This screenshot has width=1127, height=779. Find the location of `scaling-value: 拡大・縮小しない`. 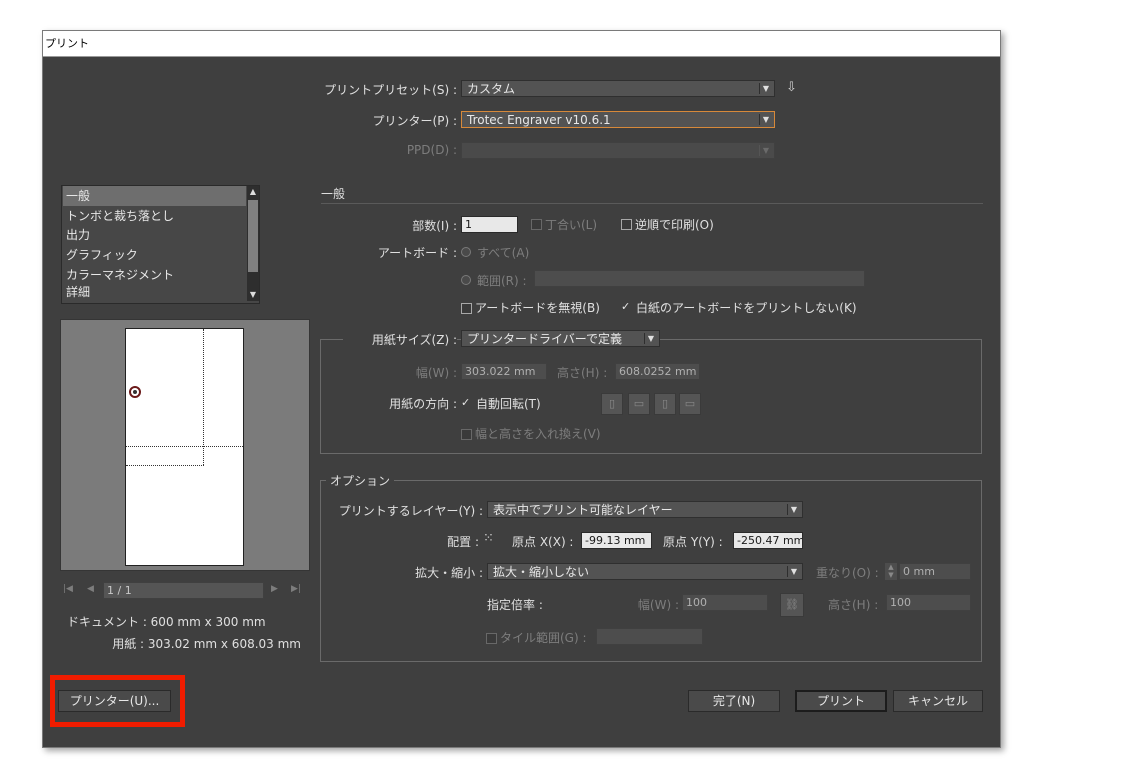

scaling-value: 拡大・縮小しない is located at coordinates (541, 572).